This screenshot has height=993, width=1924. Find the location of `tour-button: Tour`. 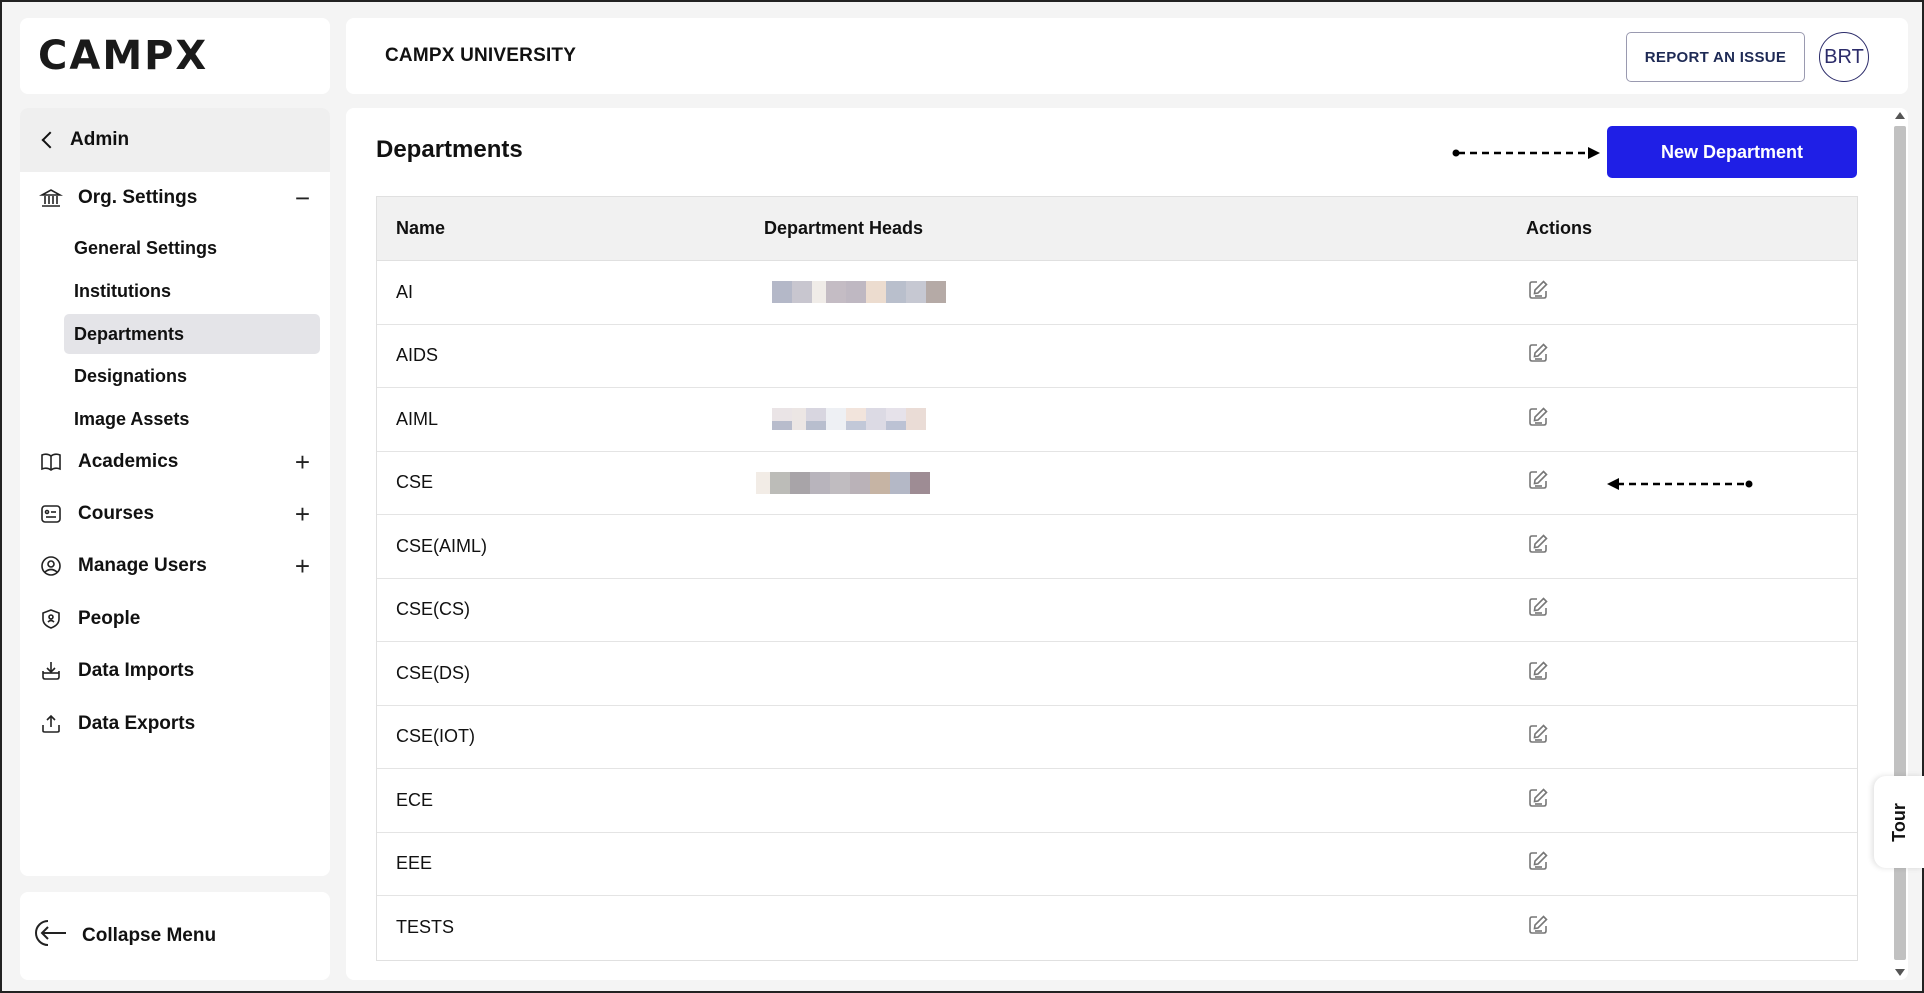

tour-button: Tour is located at coordinates (1899, 822).